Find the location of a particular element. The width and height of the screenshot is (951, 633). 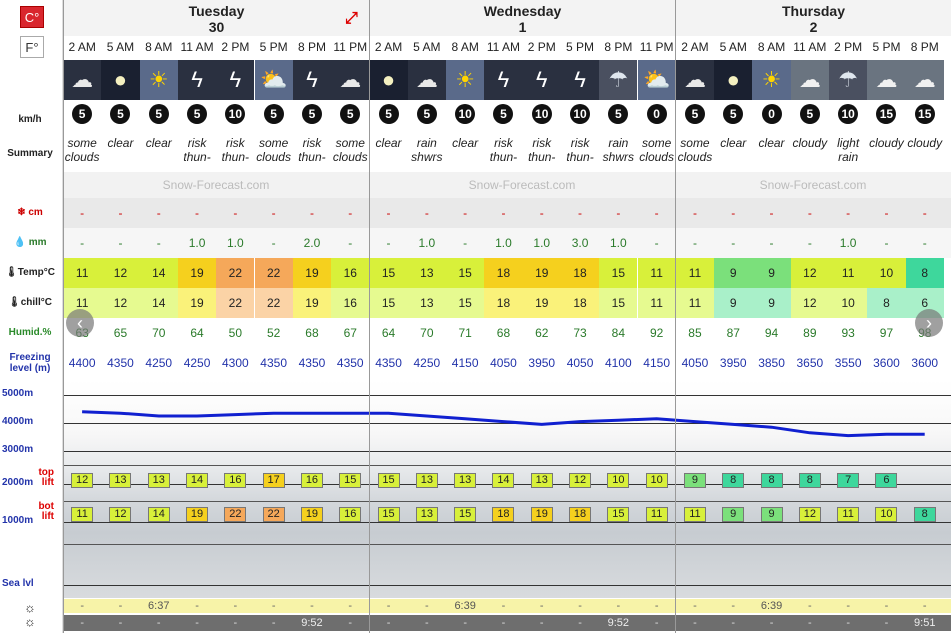

scroll-left-button: ‹ is located at coordinates (80, 323).